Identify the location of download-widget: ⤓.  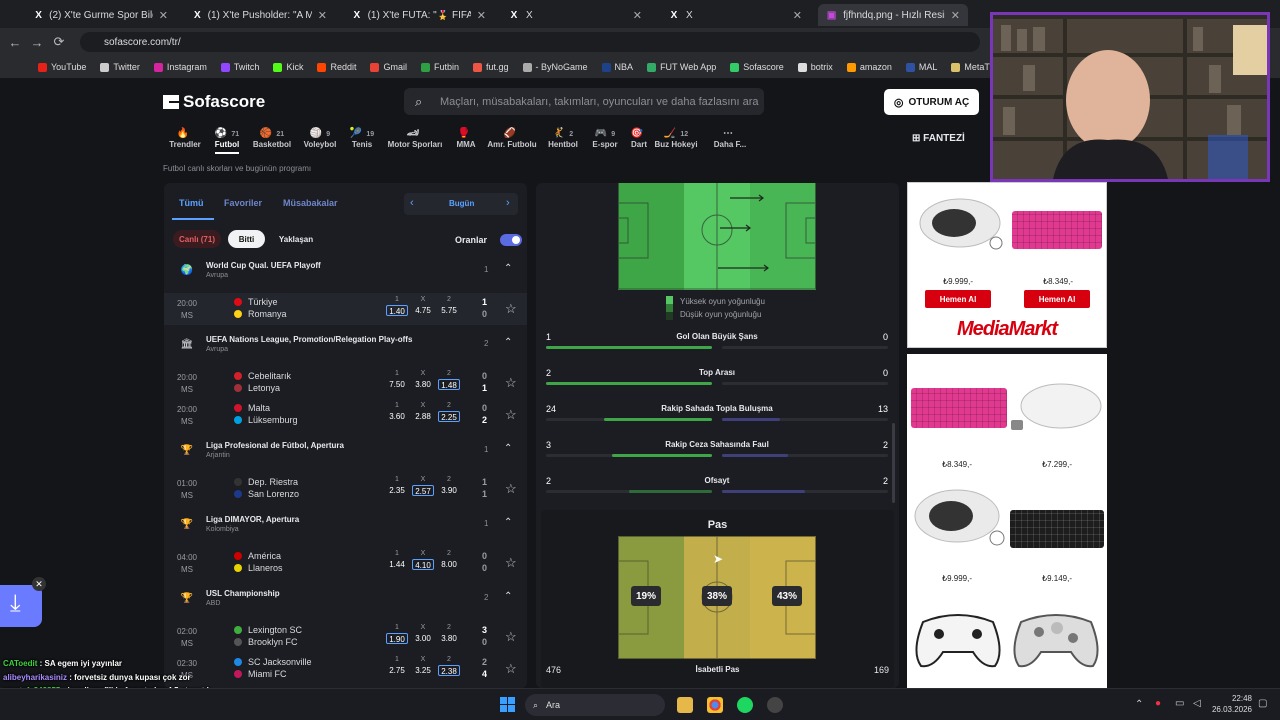
(21, 606).